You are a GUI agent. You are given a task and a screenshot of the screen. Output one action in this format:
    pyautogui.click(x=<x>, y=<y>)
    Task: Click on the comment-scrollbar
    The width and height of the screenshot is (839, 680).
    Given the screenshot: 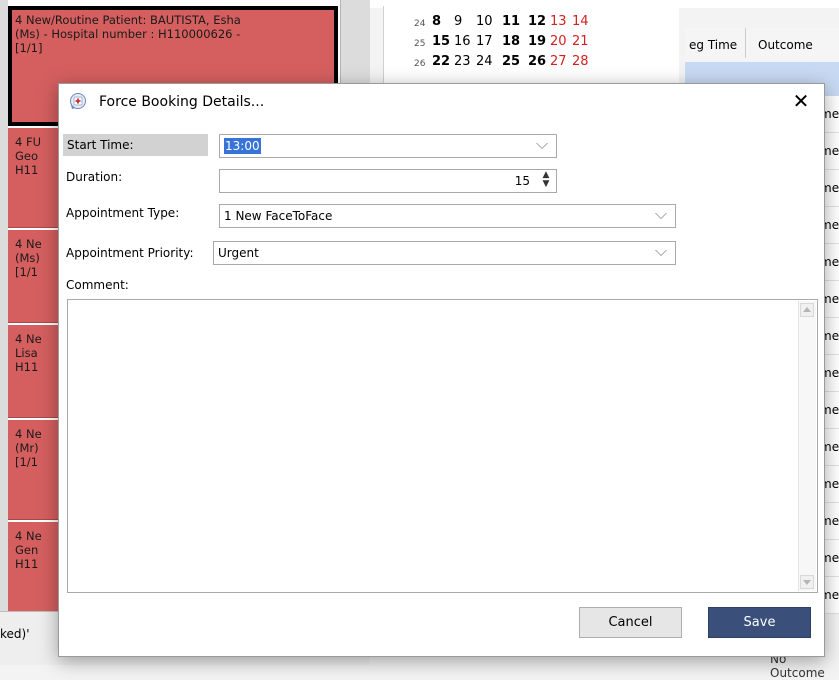 What is the action you would take?
    pyautogui.click(x=807, y=446)
    